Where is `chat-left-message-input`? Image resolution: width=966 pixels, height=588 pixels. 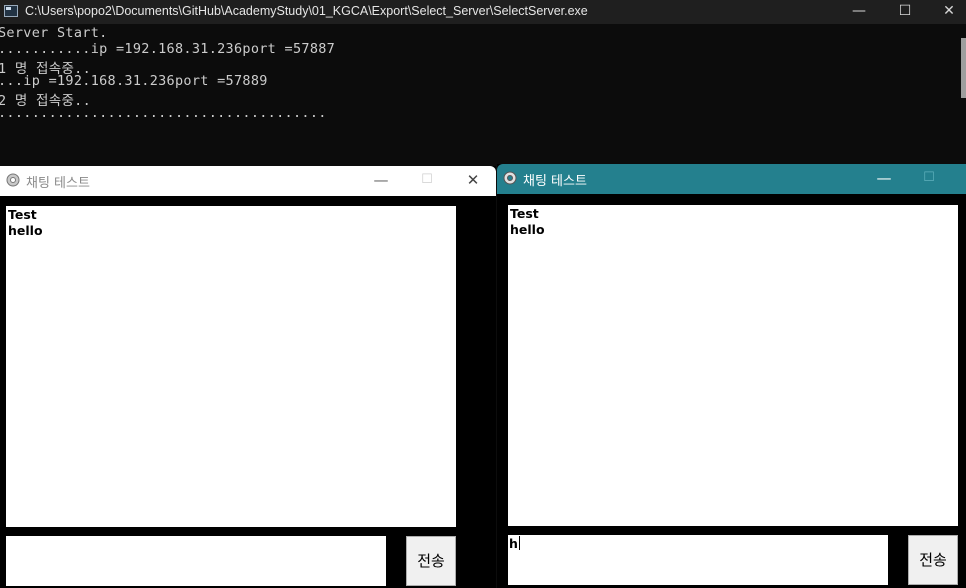
chat-left-message-input is located at coordinates (196, 561).